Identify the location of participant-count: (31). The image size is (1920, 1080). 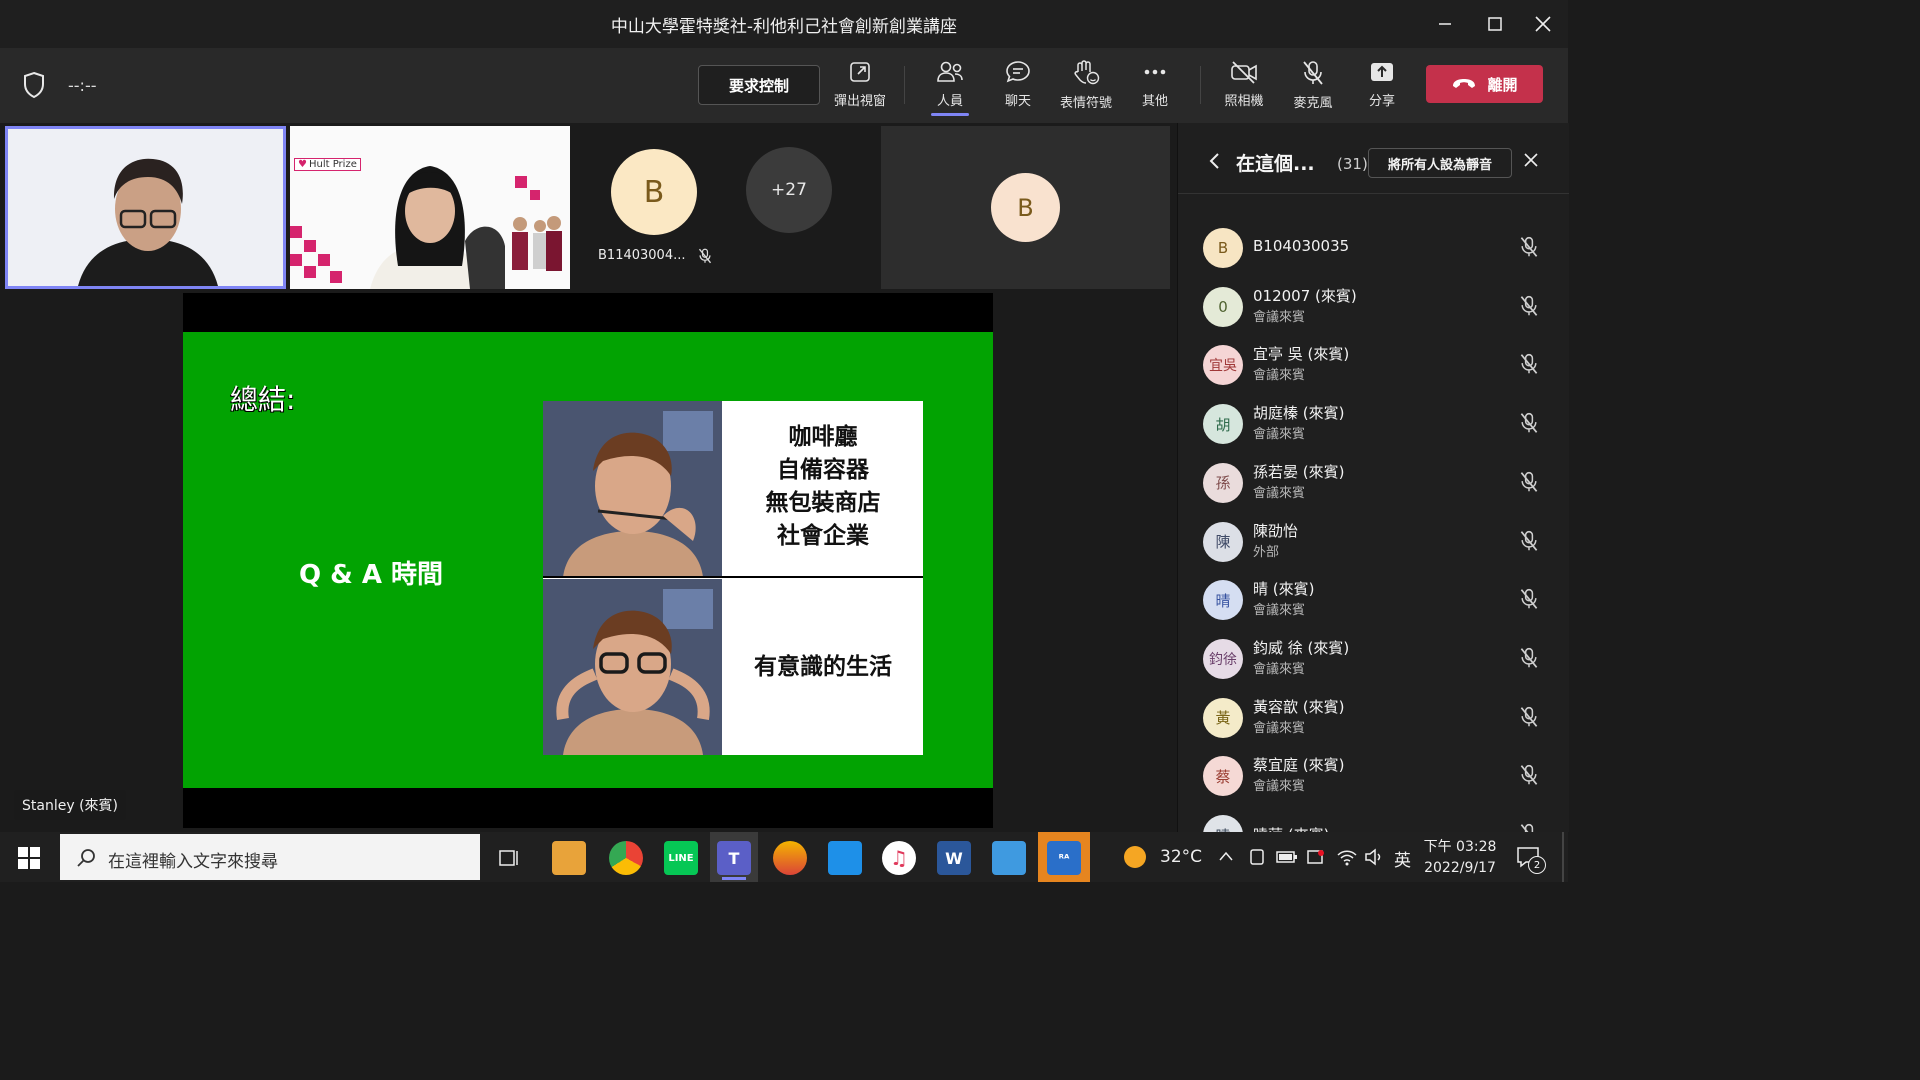
(1352, 164).